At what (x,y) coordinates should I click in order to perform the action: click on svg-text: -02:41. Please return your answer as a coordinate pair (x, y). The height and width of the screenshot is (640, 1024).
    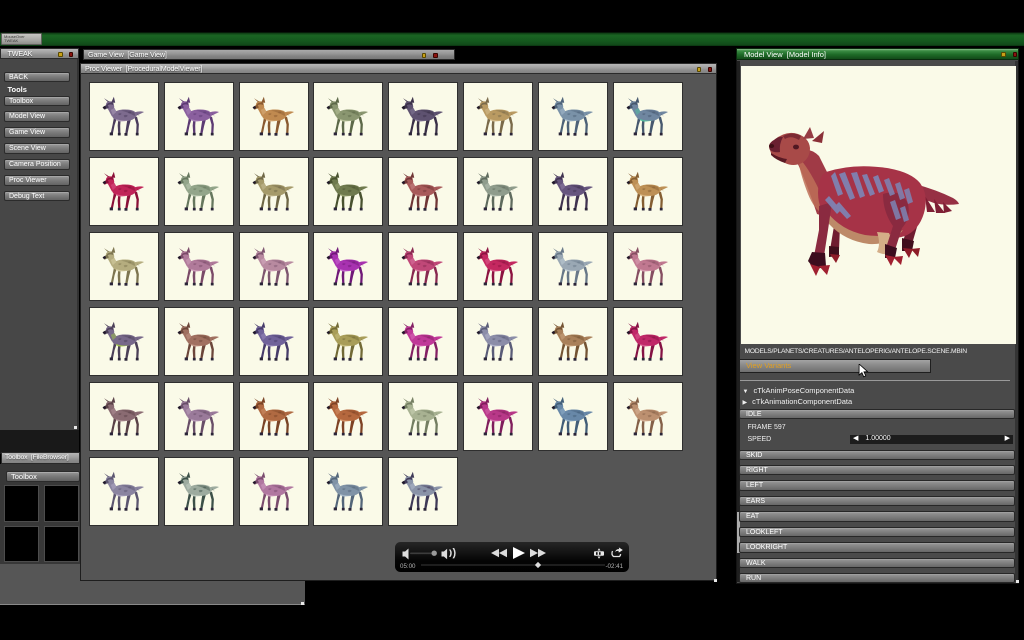
    Looking at the image, I should click on (614, 565).